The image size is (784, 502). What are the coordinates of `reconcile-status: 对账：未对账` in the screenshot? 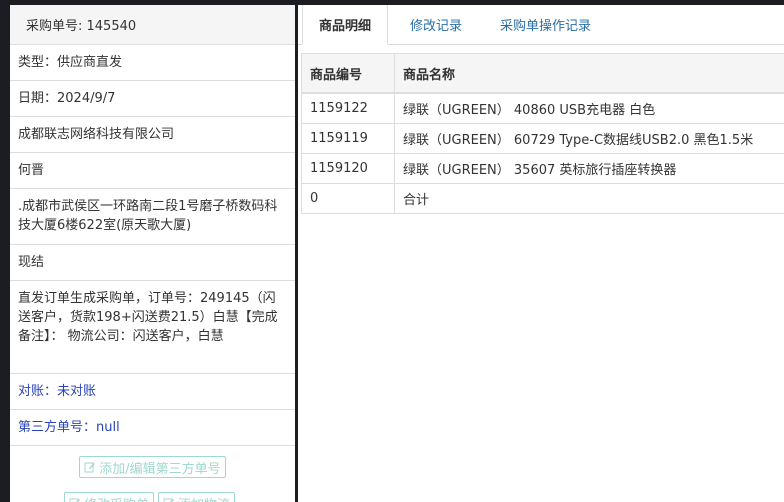 It's located at (57, 391).